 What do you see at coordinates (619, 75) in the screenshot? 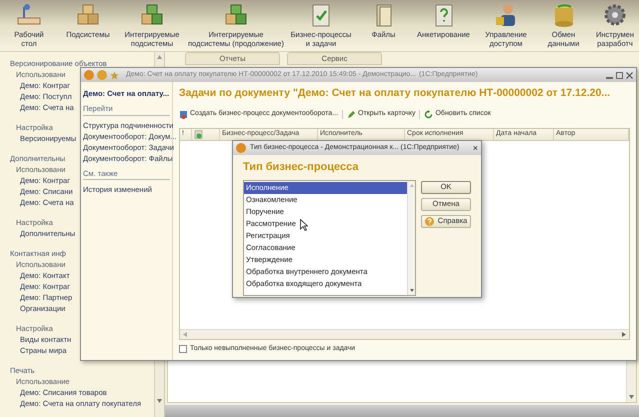
I see `maximize-icon` at bounding box center [619, 75].